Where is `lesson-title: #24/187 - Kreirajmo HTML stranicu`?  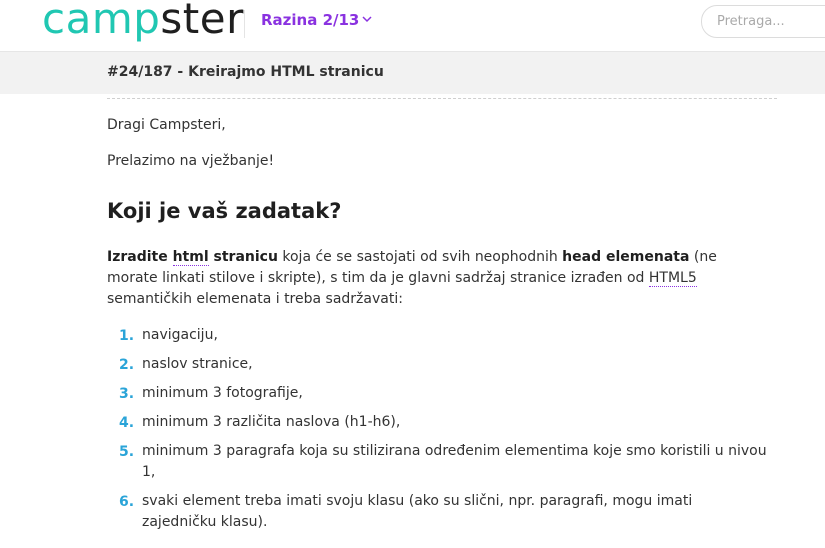 lesson-title: #24/187 - Kreirajmo HTML stranicu is located at coordinates (245, 72).